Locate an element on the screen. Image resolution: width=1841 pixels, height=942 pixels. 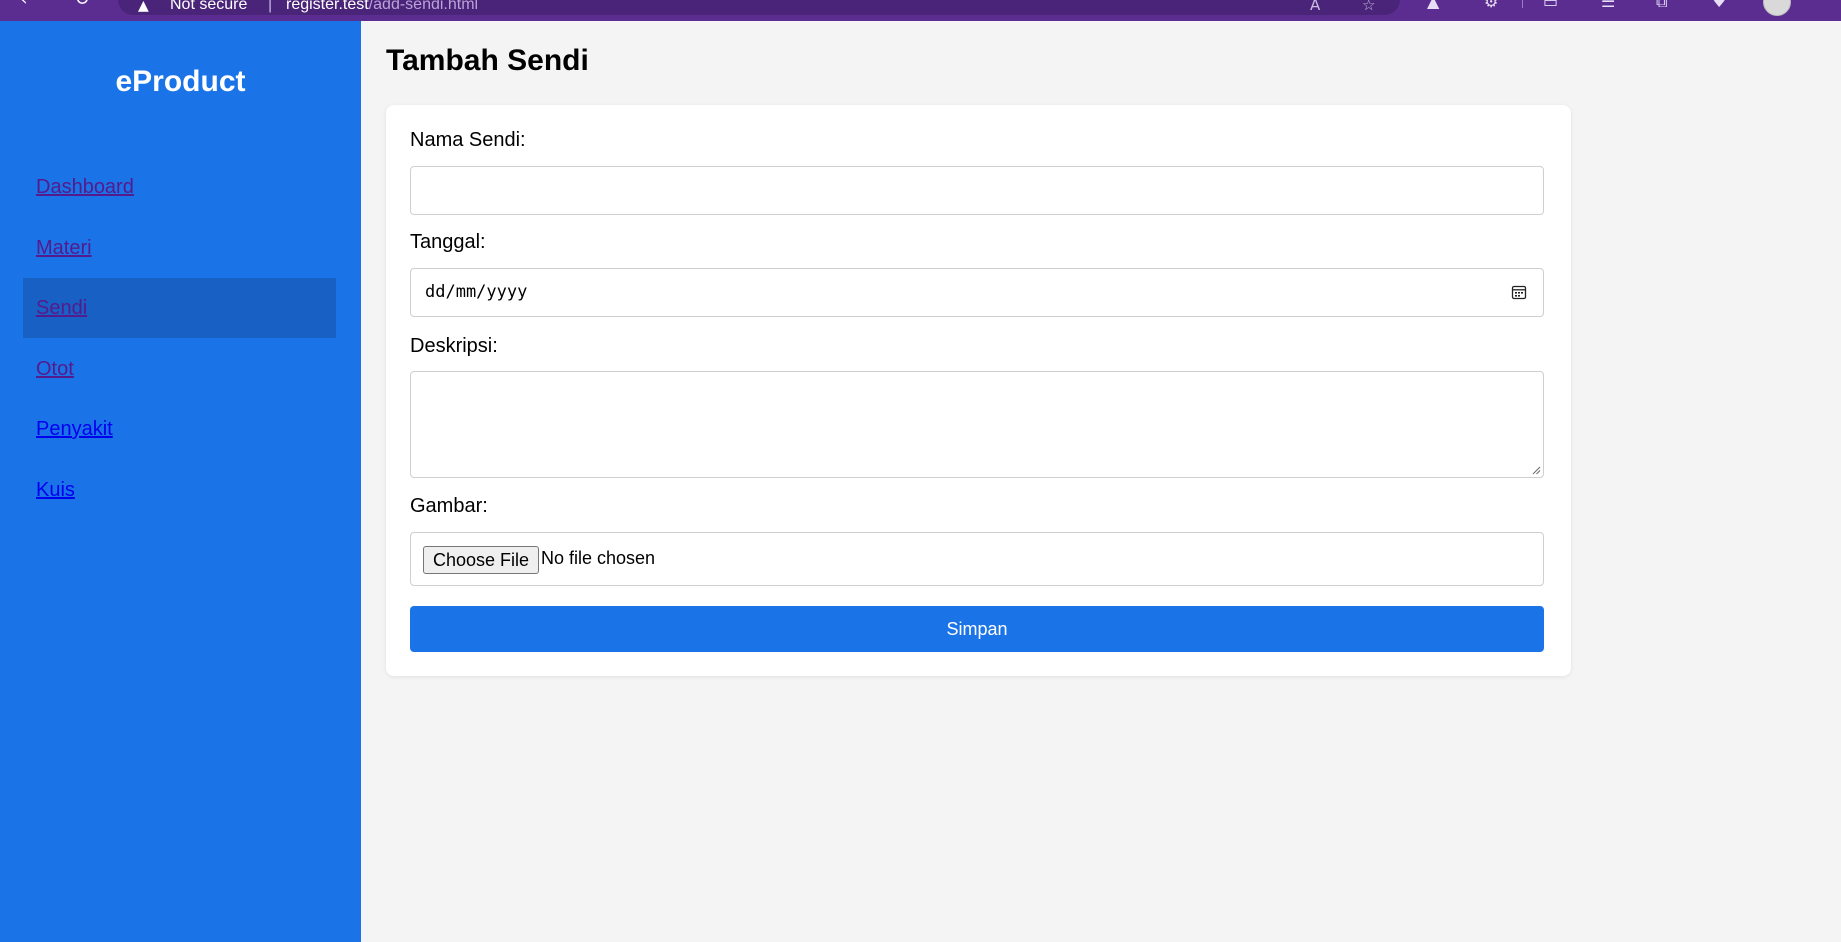
read-aloud-icon: A is located at coordinates (1315, 7).